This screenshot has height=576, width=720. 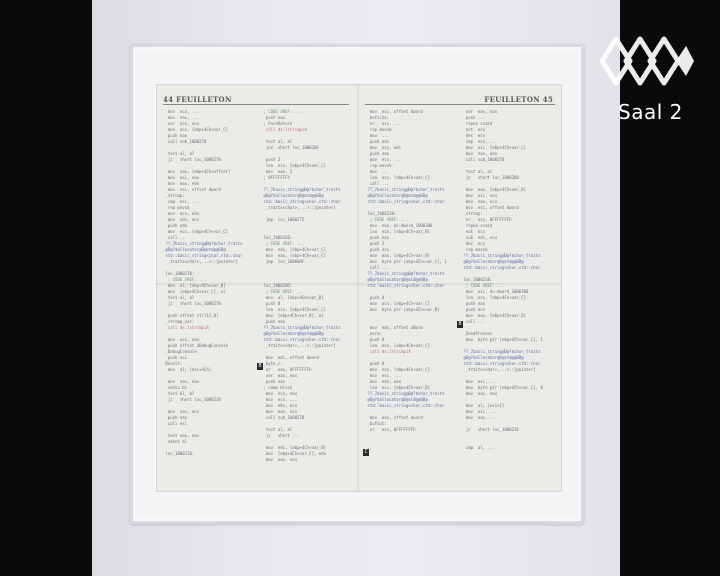 What do you see at coordinates (477, 279) in the screenshot?
I see `code-line: loc_1000218:` at bounding box center [477, 279].